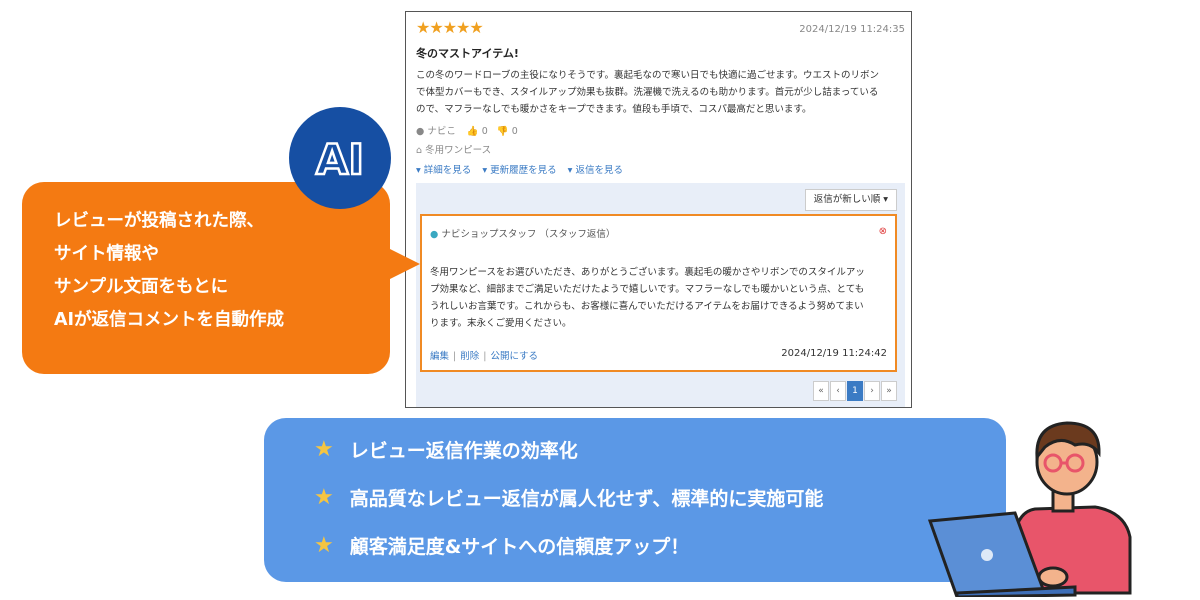 The image size is (1200, 600). What do you see at coordinates (519, 170) in the screenshot?
I see `show-history-link: ▾ 更新履歴を見る` at bounding box center [519, 170].